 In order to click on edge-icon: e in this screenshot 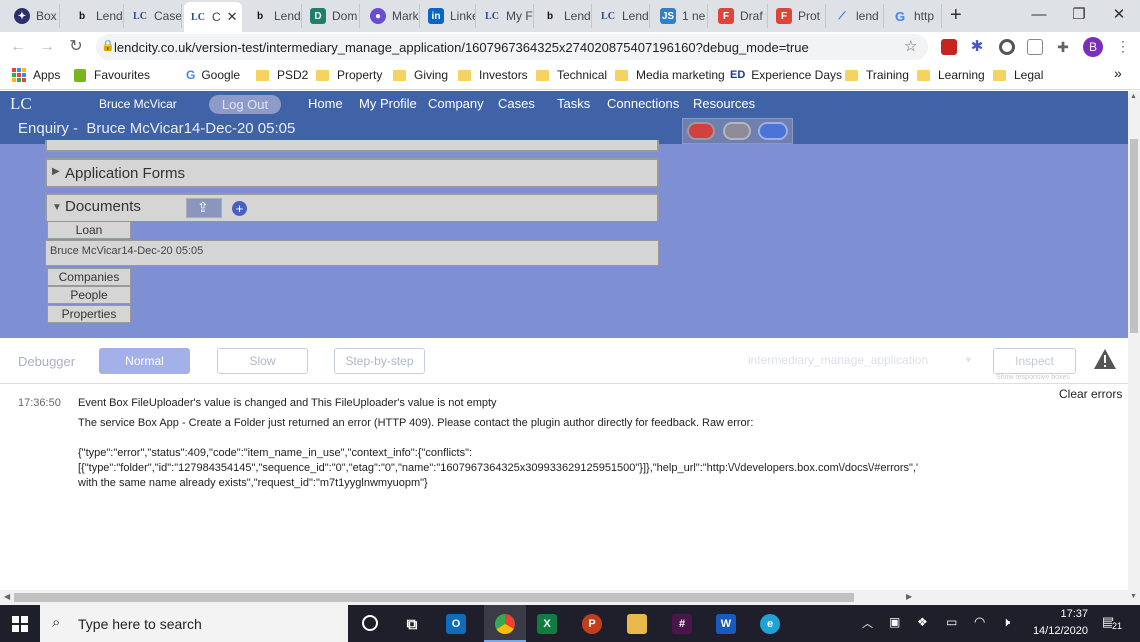, I will do `click(770, 624)`.